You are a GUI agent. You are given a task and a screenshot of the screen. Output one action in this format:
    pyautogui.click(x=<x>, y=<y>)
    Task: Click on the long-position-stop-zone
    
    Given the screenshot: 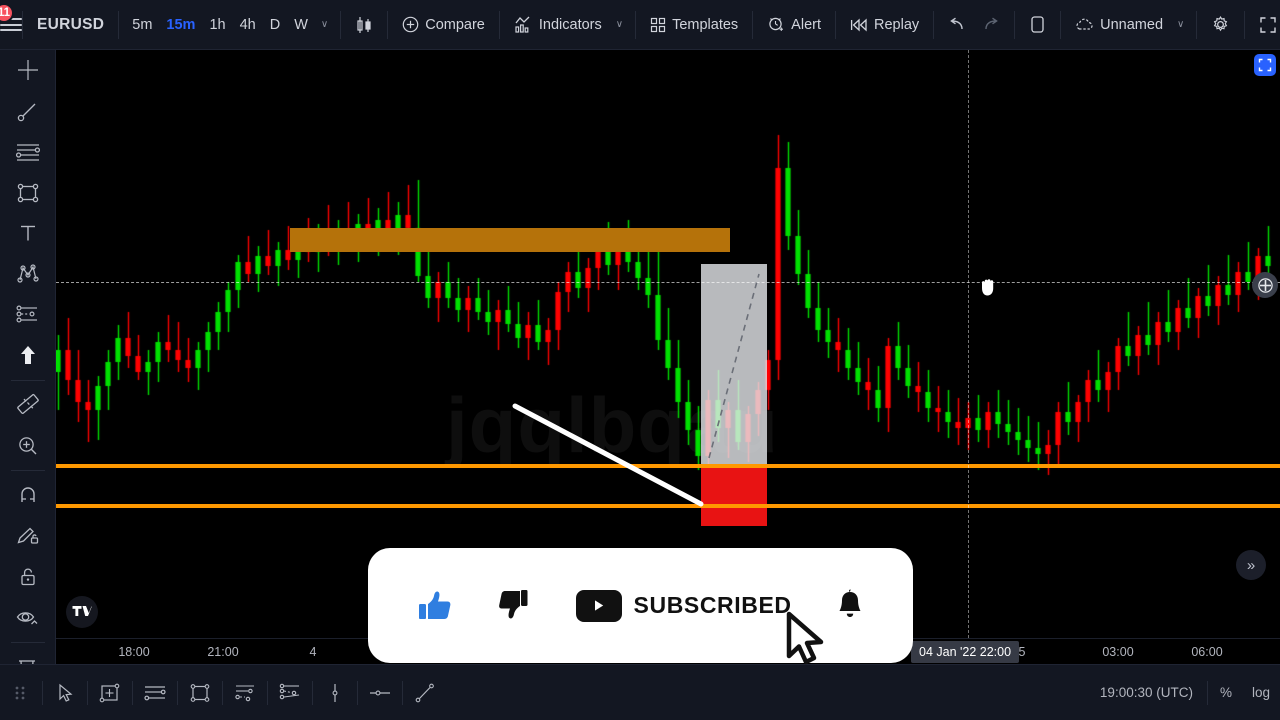 What is the action you would take?
    pyautogui.click(x=734, y=496)
    